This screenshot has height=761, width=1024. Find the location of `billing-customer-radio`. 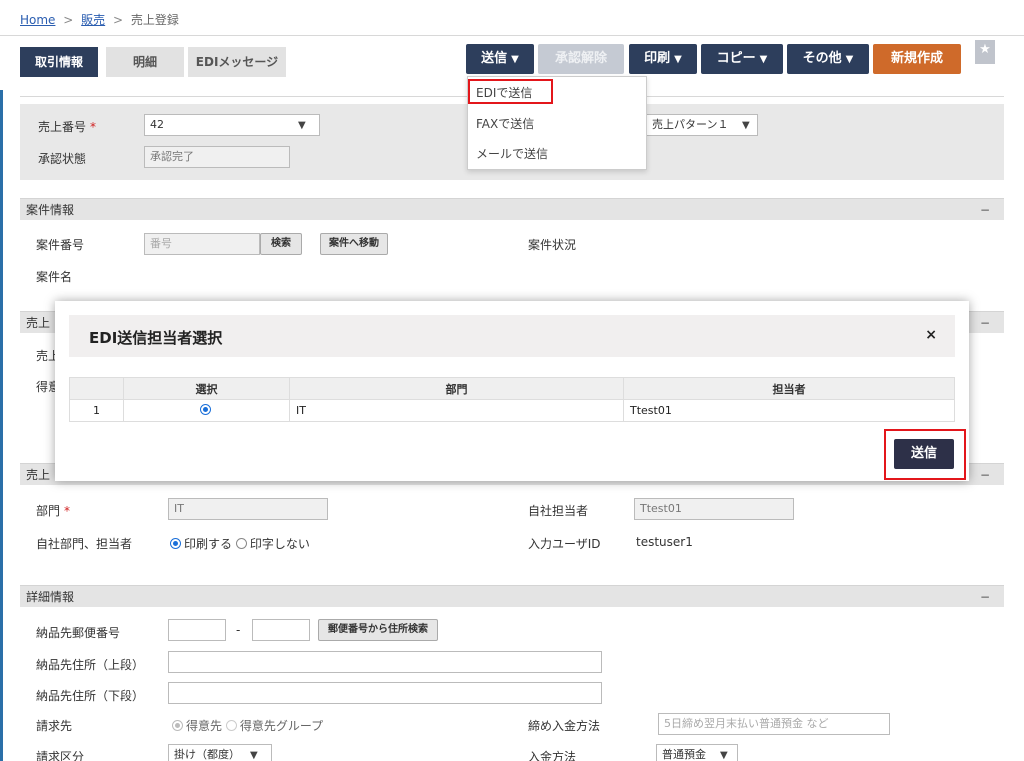

billing-customer-radio is located at coordinates (177, 725).